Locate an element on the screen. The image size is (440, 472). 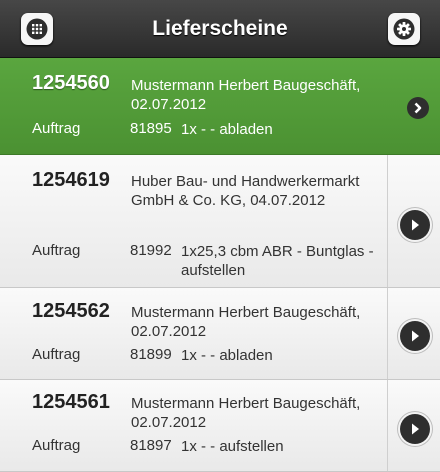
order-number: 81899 is located at coordinates (151, 354).